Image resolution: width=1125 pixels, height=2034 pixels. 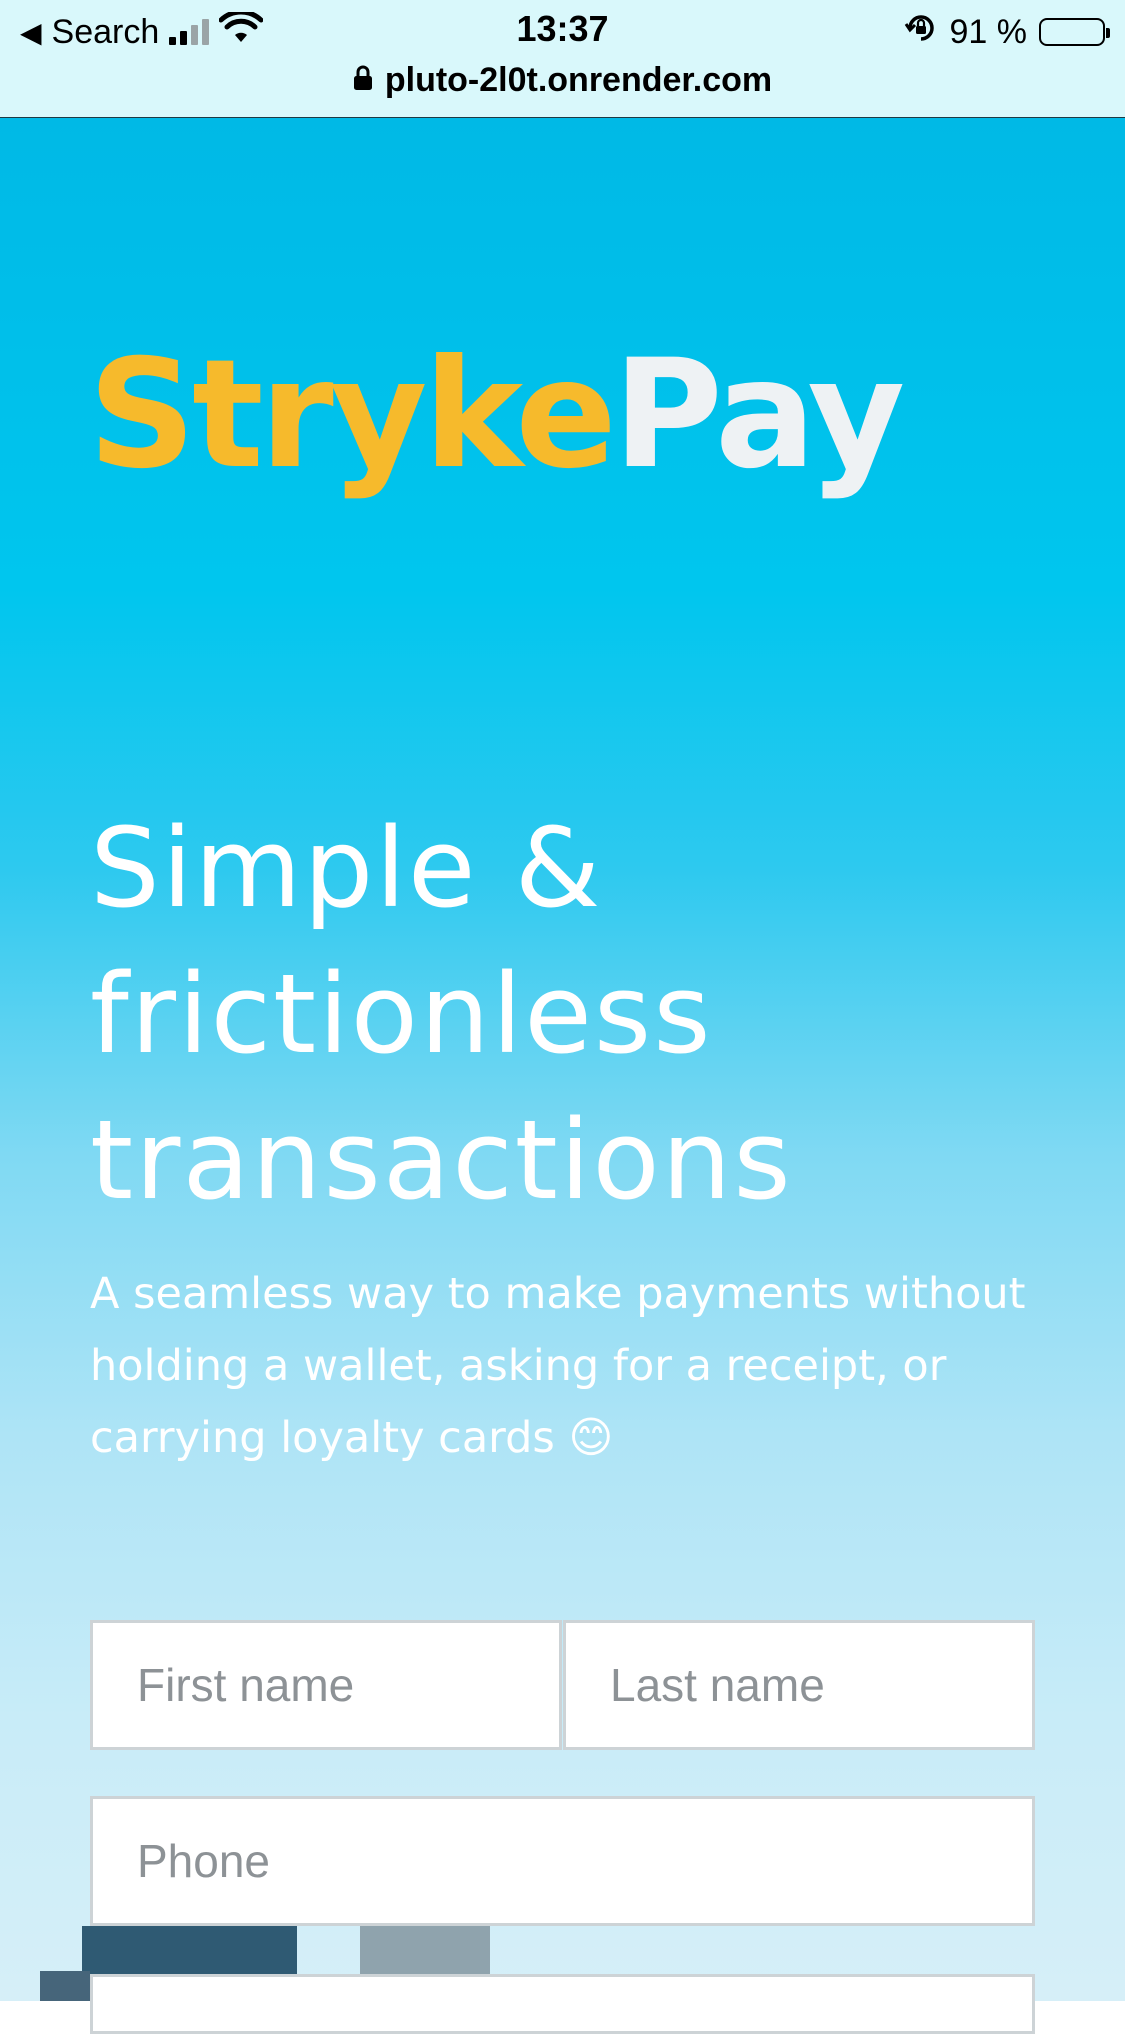 I want to click on headline-line-2: frictionless, so click(x=401, y=1014).